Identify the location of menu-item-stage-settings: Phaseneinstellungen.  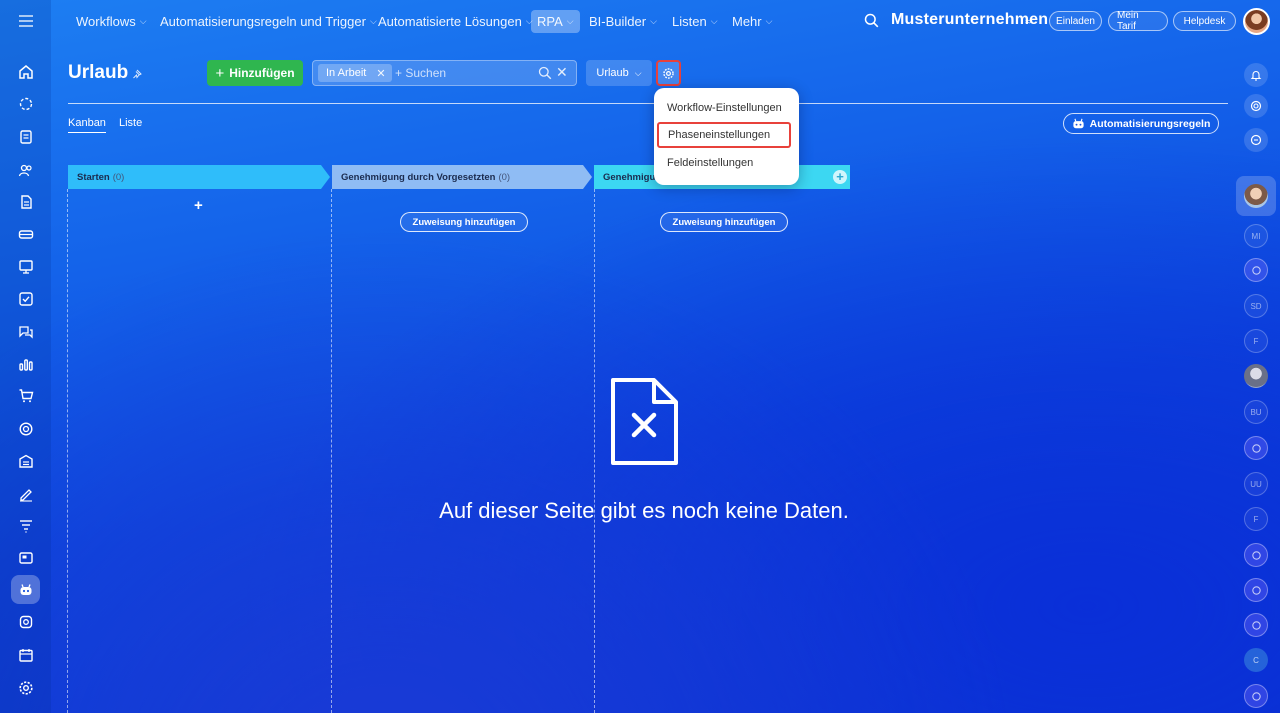
(724, 135).